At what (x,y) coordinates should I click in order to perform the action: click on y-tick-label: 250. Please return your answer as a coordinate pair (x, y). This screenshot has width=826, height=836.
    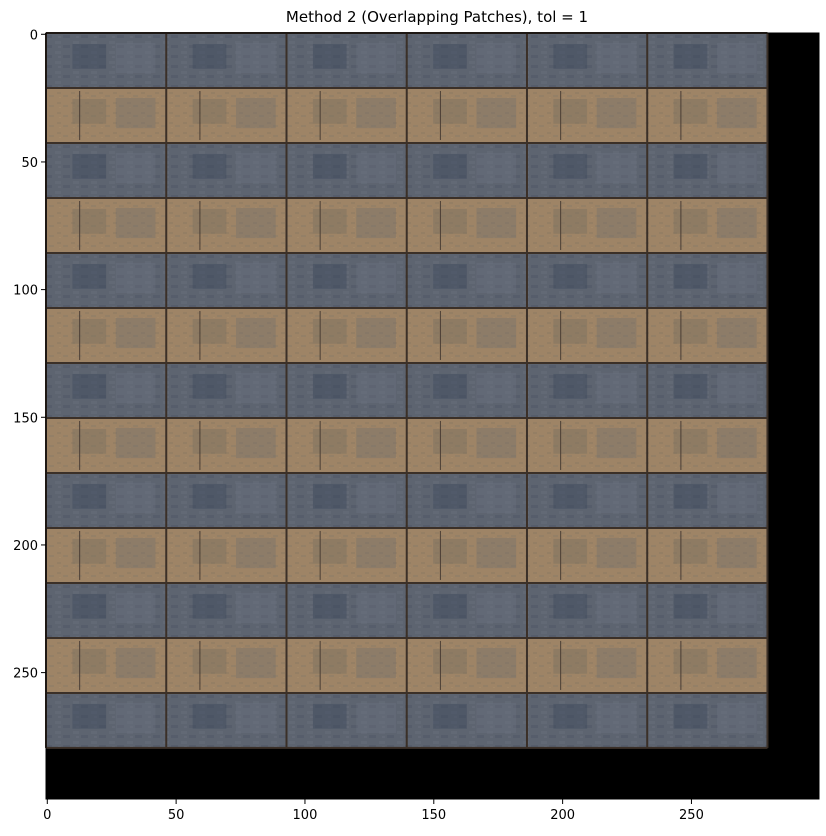
    Looking at the image, I should click on (25, 674).